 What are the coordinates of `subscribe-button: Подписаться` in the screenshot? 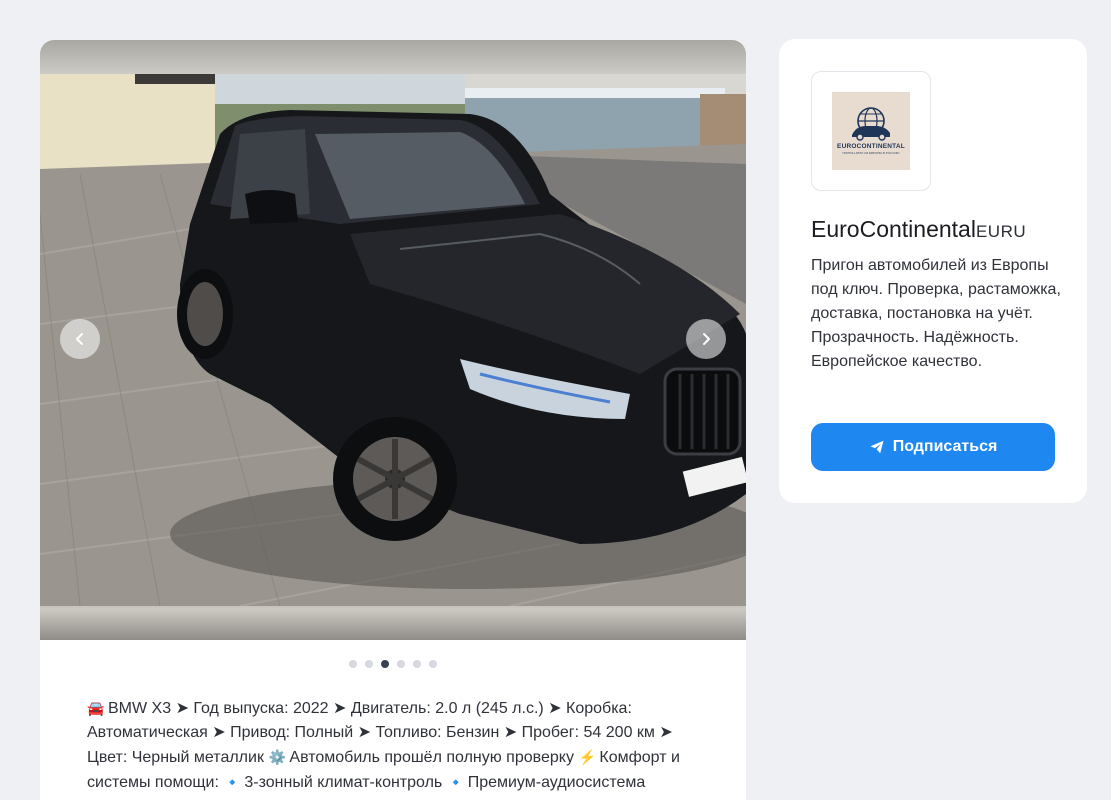 It's located at (933, 447).